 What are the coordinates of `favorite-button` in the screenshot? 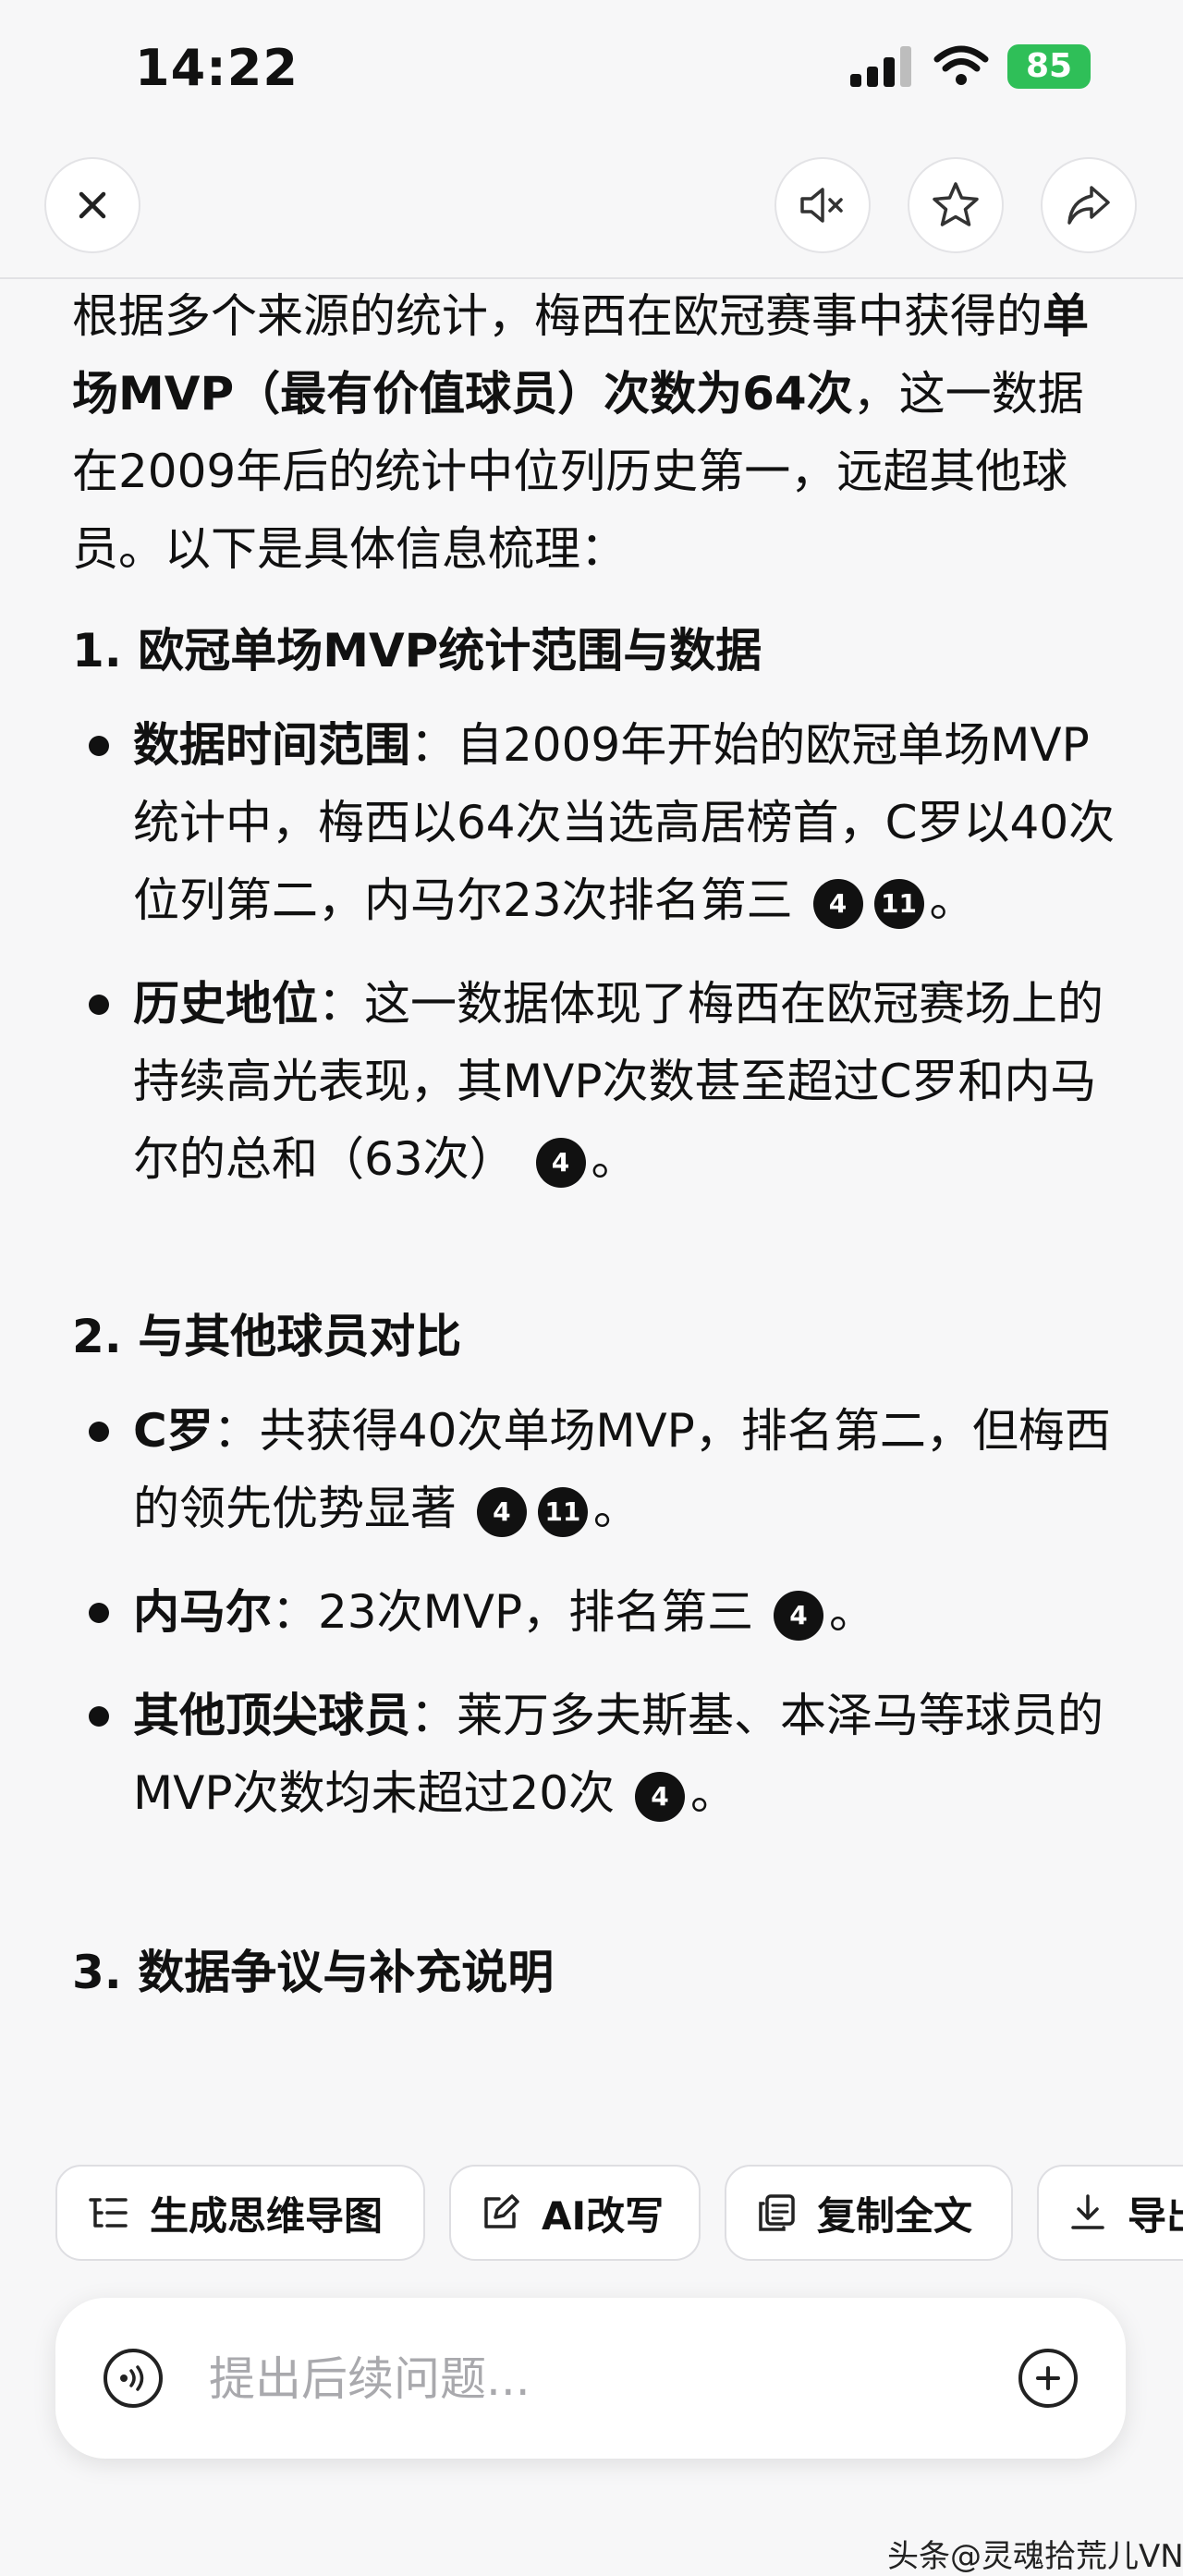 It's located at (956, 205).